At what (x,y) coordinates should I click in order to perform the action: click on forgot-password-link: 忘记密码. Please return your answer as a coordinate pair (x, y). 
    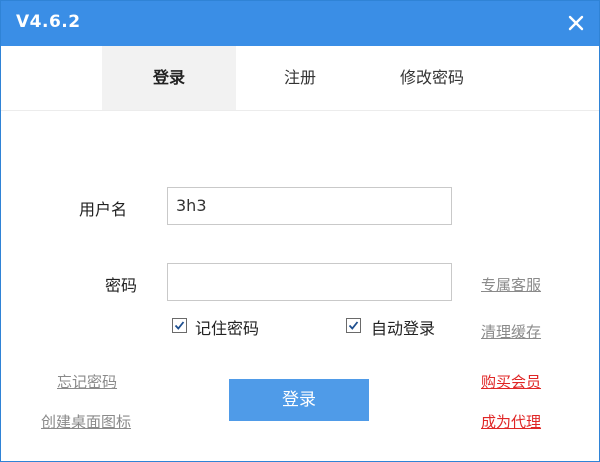
    Looking at the image, I should click on (87, 381).